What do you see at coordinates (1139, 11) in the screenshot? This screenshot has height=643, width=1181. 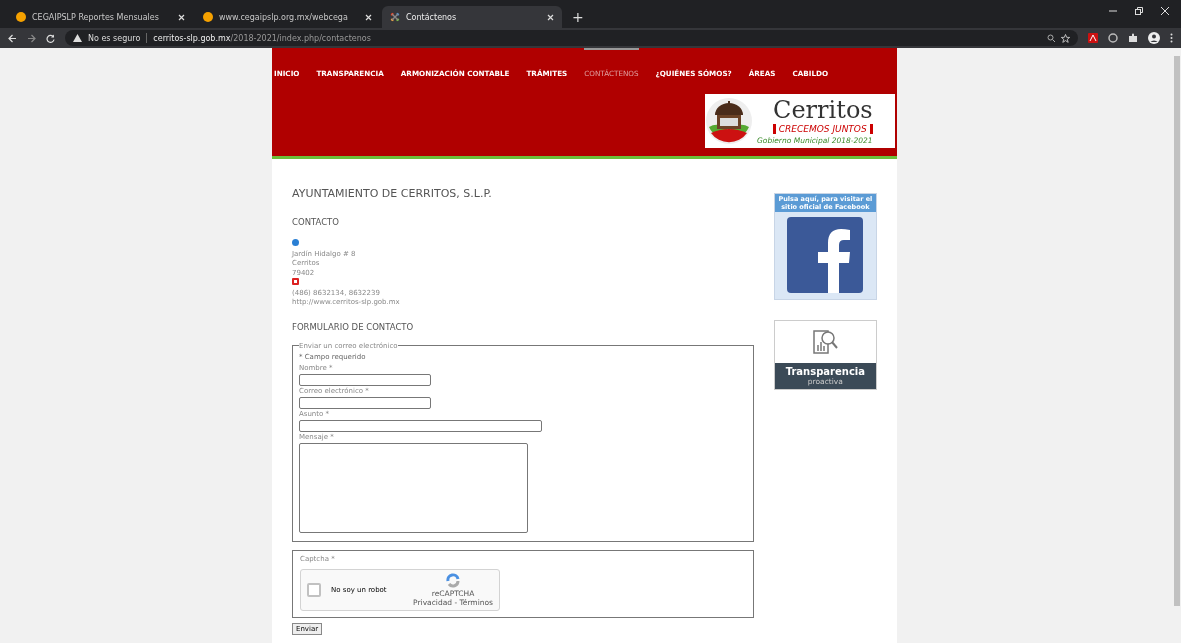 I see `restore-icon` at bounding box center [1139, 11].